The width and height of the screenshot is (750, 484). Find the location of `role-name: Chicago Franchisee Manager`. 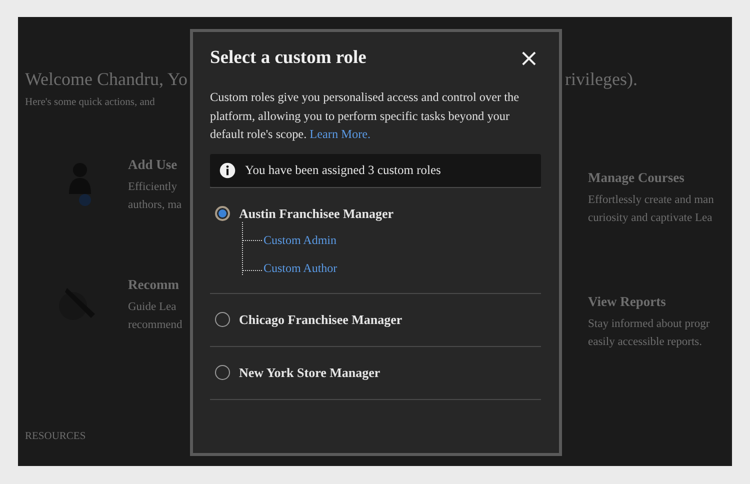

role-name: Chicago Franchisee Manager is located at coordinates (320, 320).